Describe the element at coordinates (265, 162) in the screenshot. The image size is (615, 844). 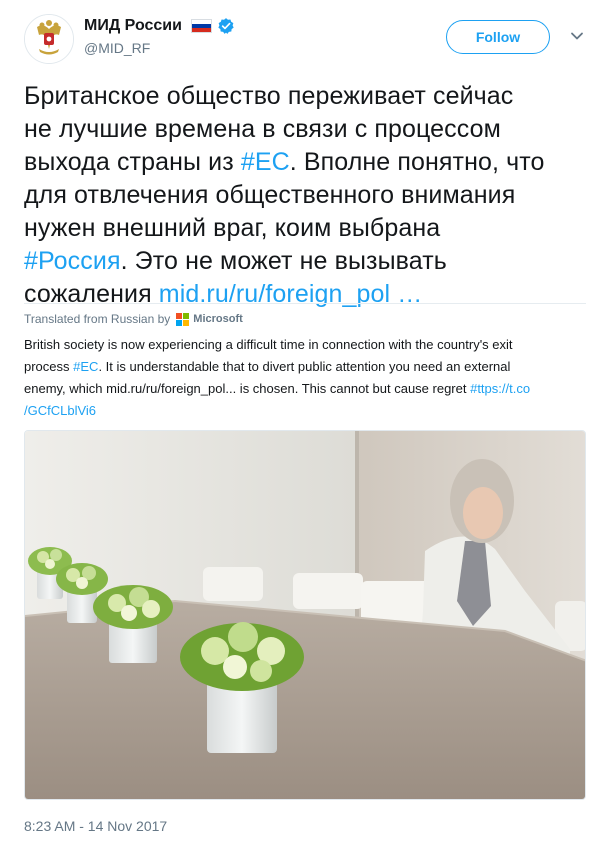
I see `hashtag-link: #ЕС` at that location.